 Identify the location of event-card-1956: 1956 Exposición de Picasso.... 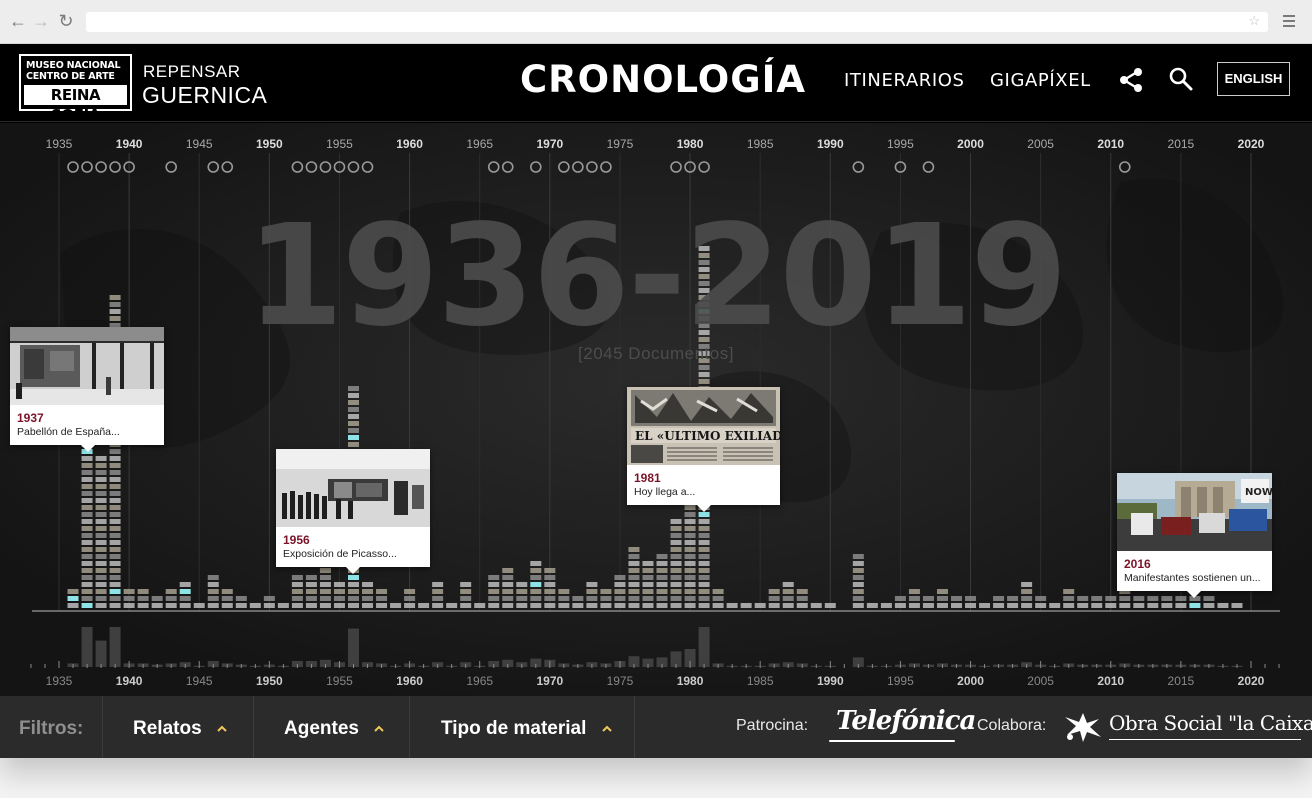
(353, 511).